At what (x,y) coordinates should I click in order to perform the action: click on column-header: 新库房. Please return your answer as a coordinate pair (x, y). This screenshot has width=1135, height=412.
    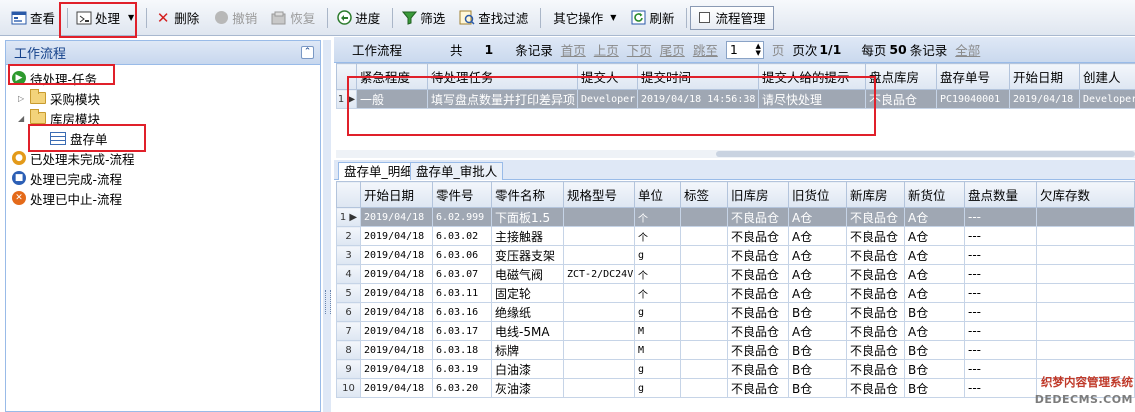
    Looking at the image, I should click on (875, 194).